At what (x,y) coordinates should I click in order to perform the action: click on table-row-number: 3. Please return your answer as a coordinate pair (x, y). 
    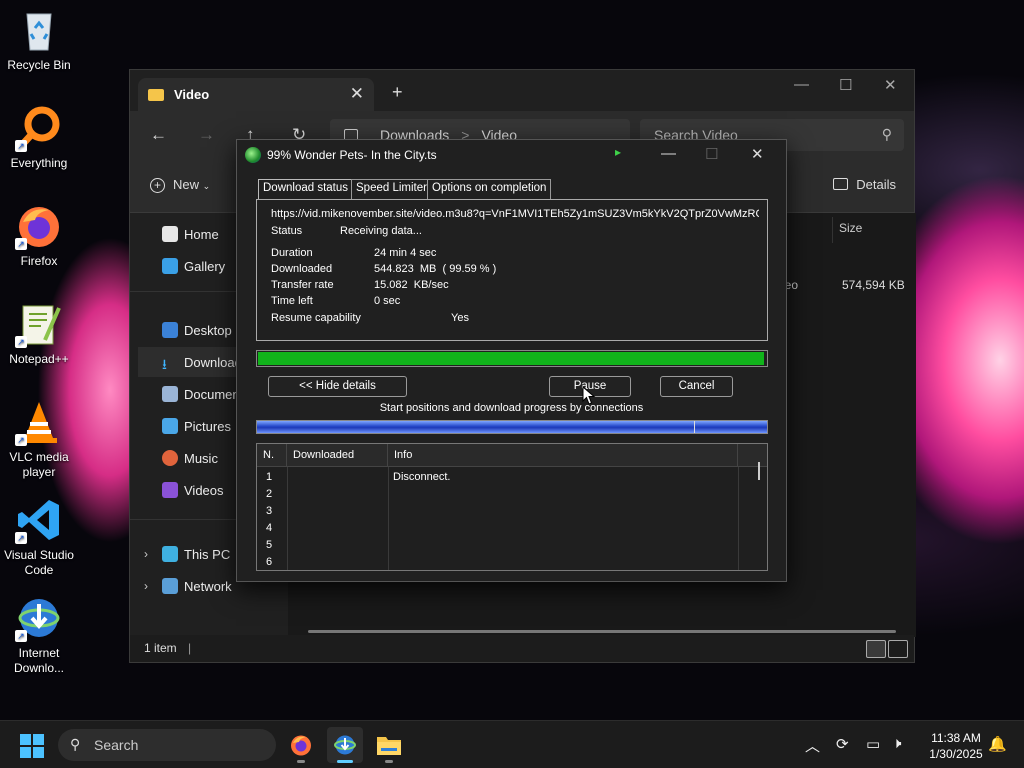
    Looking at the image, I should click on (269, 511).